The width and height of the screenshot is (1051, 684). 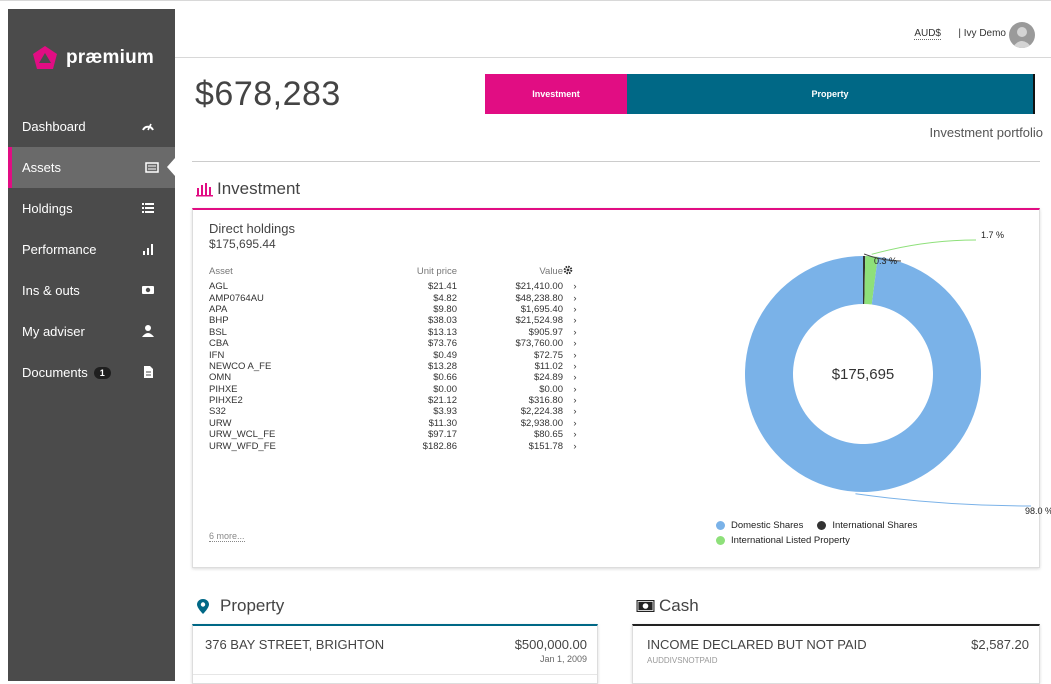 I want to click on cash-item-value: $2,587.20, so click(x=1000, y=644).